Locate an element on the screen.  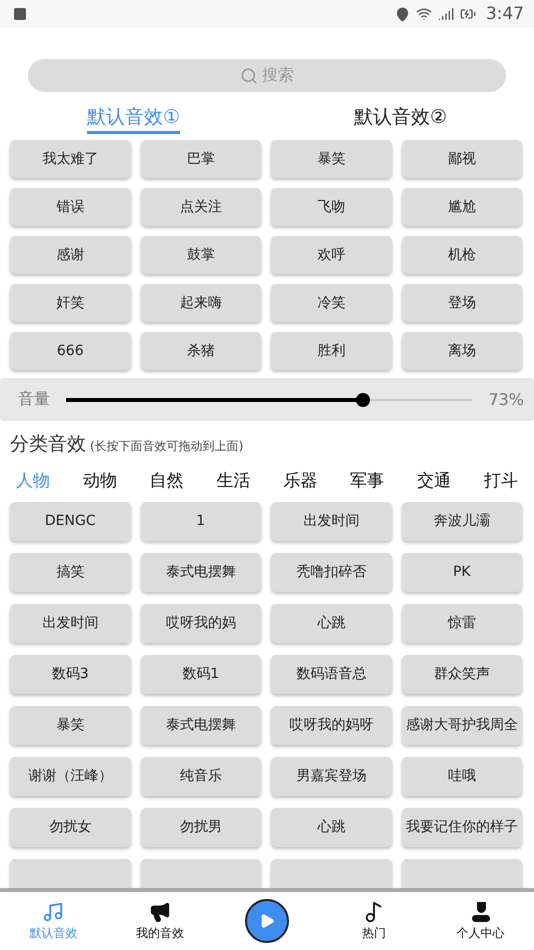
sound-button: 谢谢（汪峰） is located at coordinates (70, 776).